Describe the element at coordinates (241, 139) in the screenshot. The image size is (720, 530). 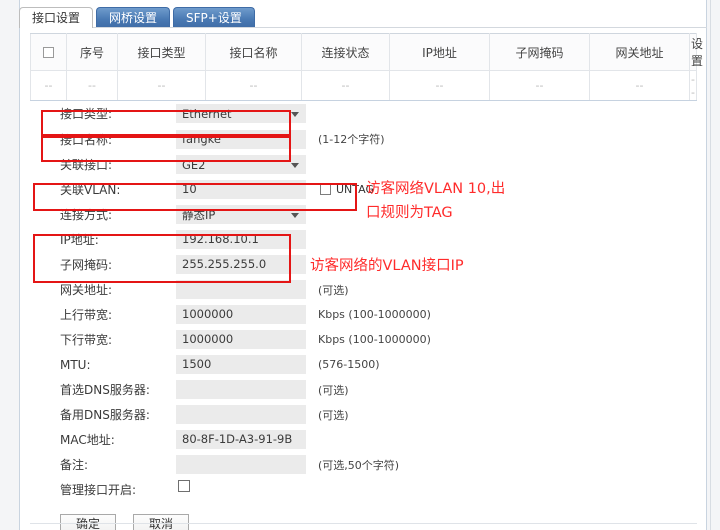
I see `input-interface-name` at that location.